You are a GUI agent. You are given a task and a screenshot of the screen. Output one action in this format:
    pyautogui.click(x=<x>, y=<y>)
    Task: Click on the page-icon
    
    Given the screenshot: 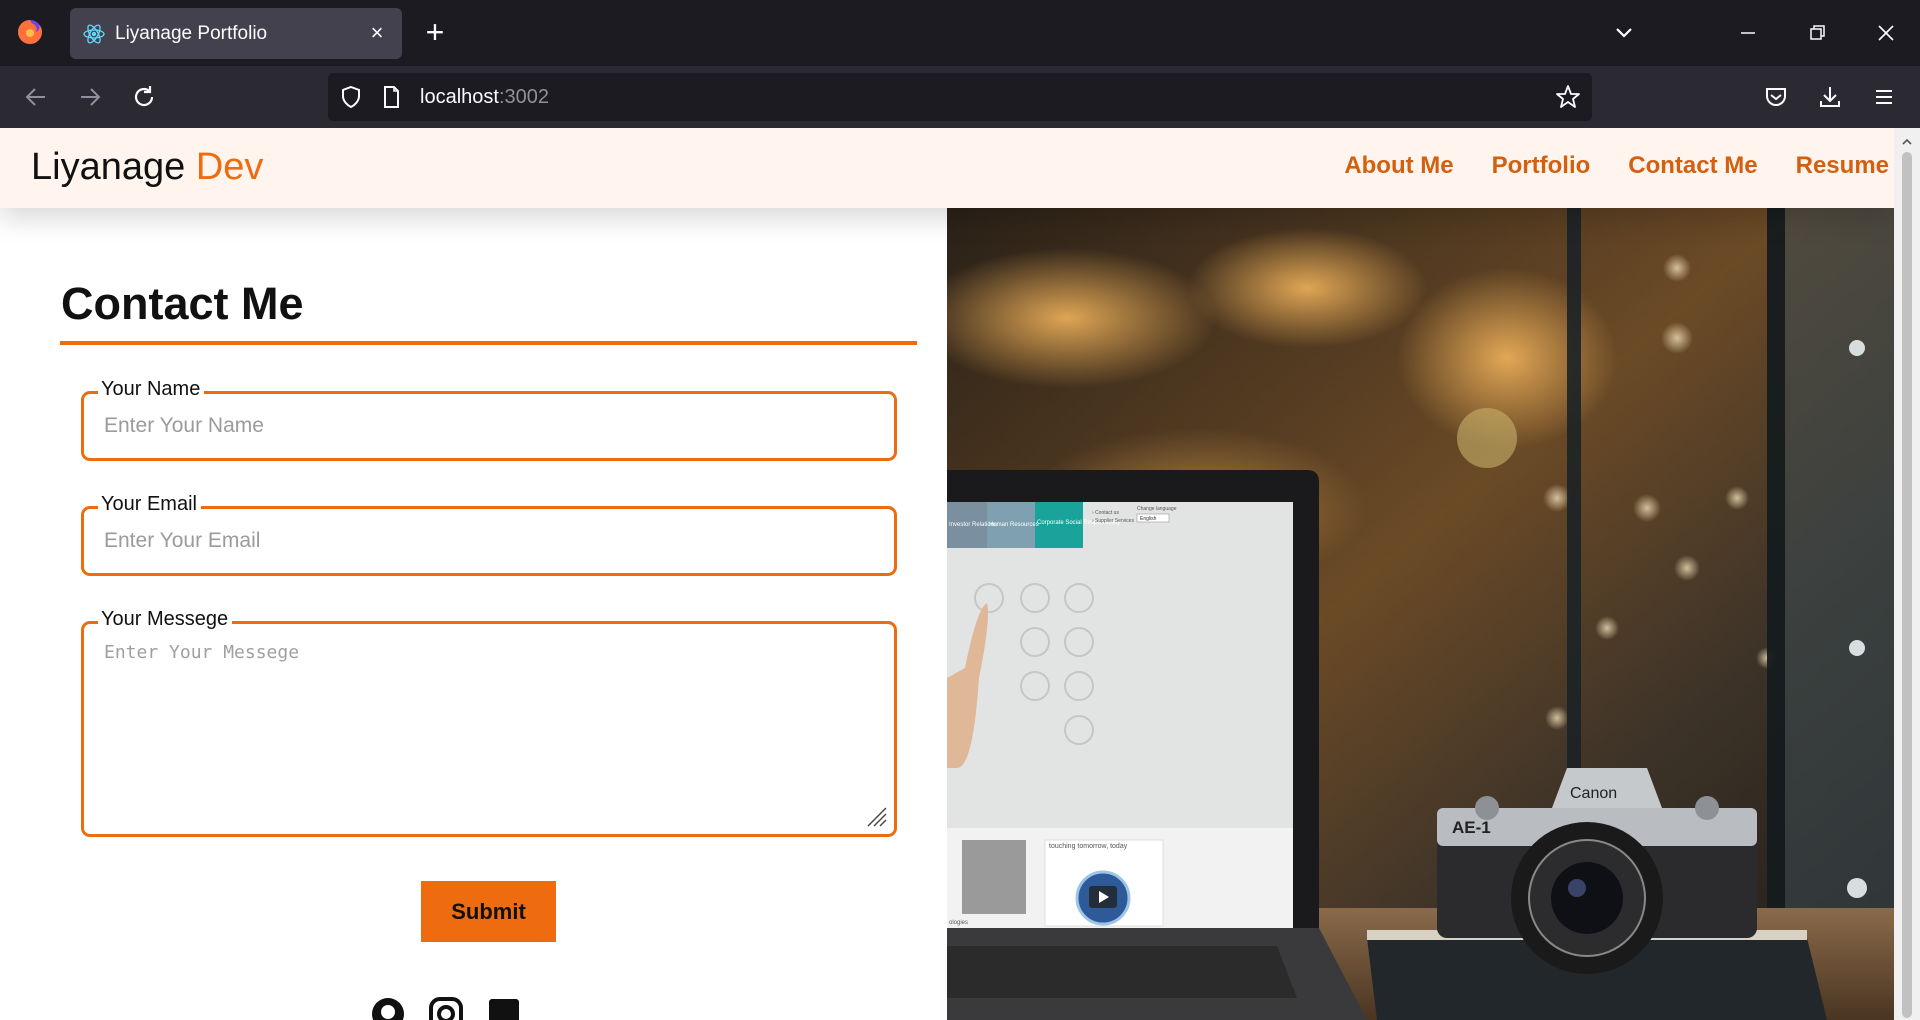 What is the action you would take?
    pyautogui.click(x=391, y=97)
    